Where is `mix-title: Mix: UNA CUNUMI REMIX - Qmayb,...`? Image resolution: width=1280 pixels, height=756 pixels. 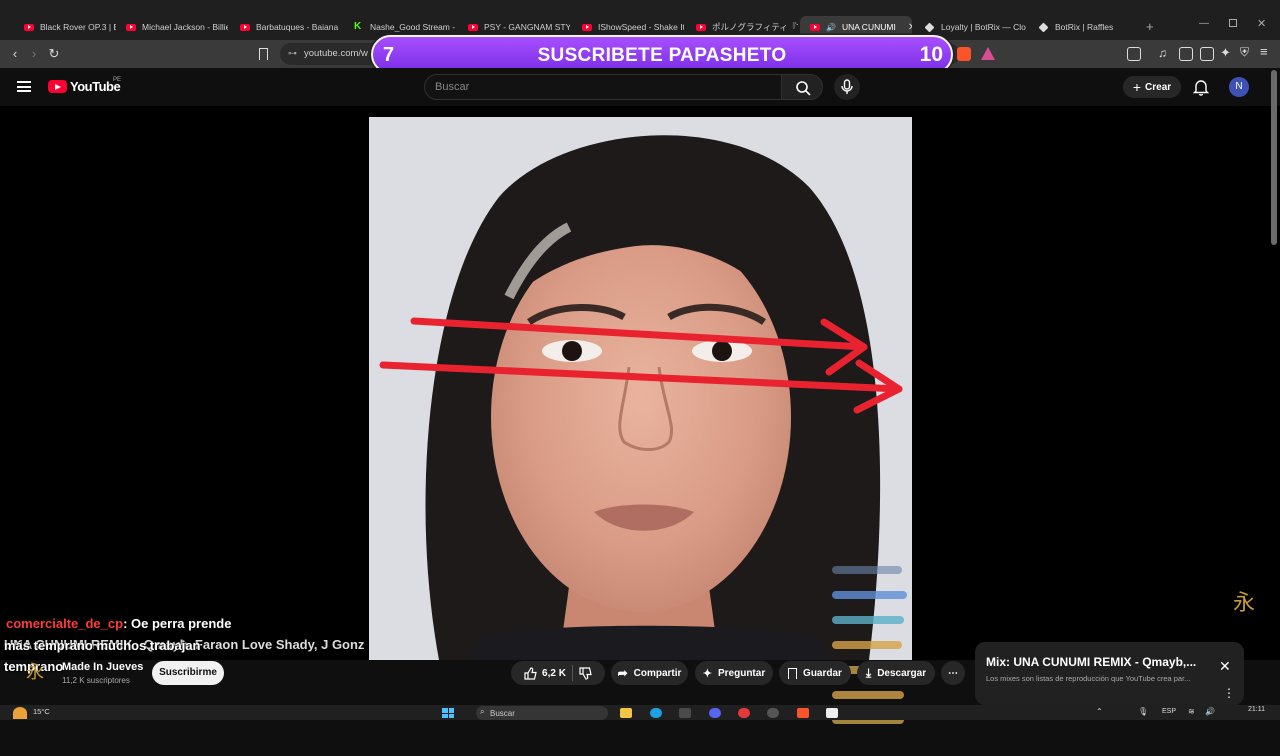
mix-title: Mix: UNA CUNUMI REMIX - Qmayb,... is located at coordinates (1091, 662).